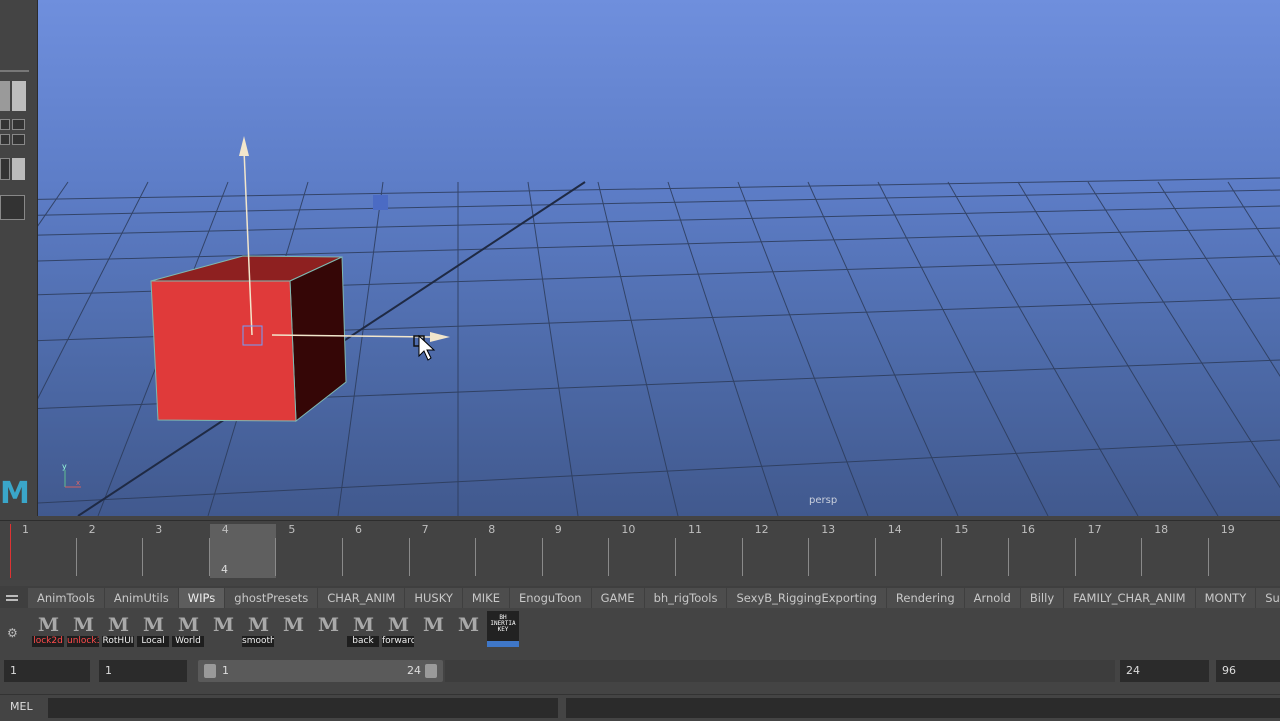 Image resolution: width=1280 pixels, height=721 pixels. I want to click on shelf-tab-ghostpresets: ghostPresets, so click(271, 598).